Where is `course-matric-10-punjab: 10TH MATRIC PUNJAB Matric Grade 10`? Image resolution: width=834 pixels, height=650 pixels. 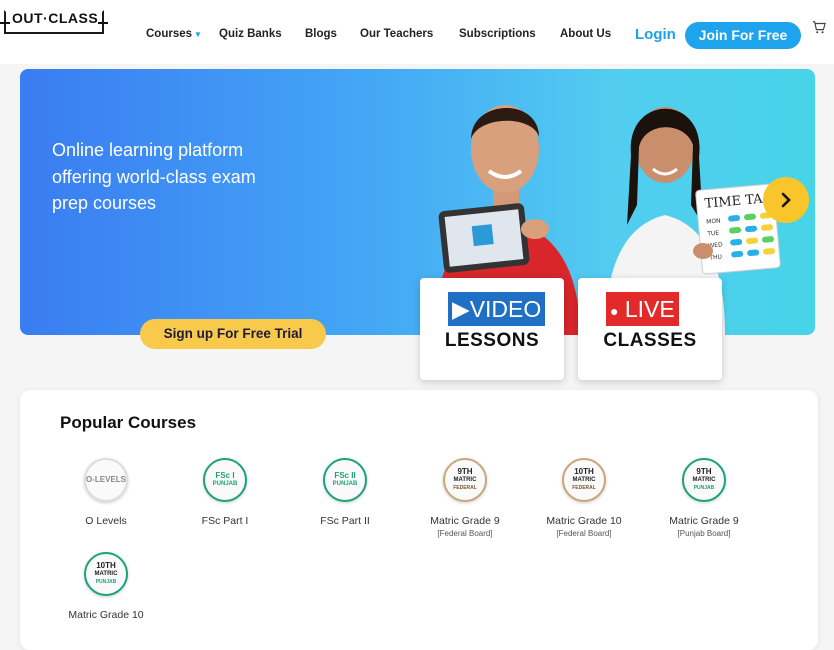
course-matric-10-punjab: 10TH MATRIC PUNJAB Matric Grade 10 is located at coordinates (106, 586).